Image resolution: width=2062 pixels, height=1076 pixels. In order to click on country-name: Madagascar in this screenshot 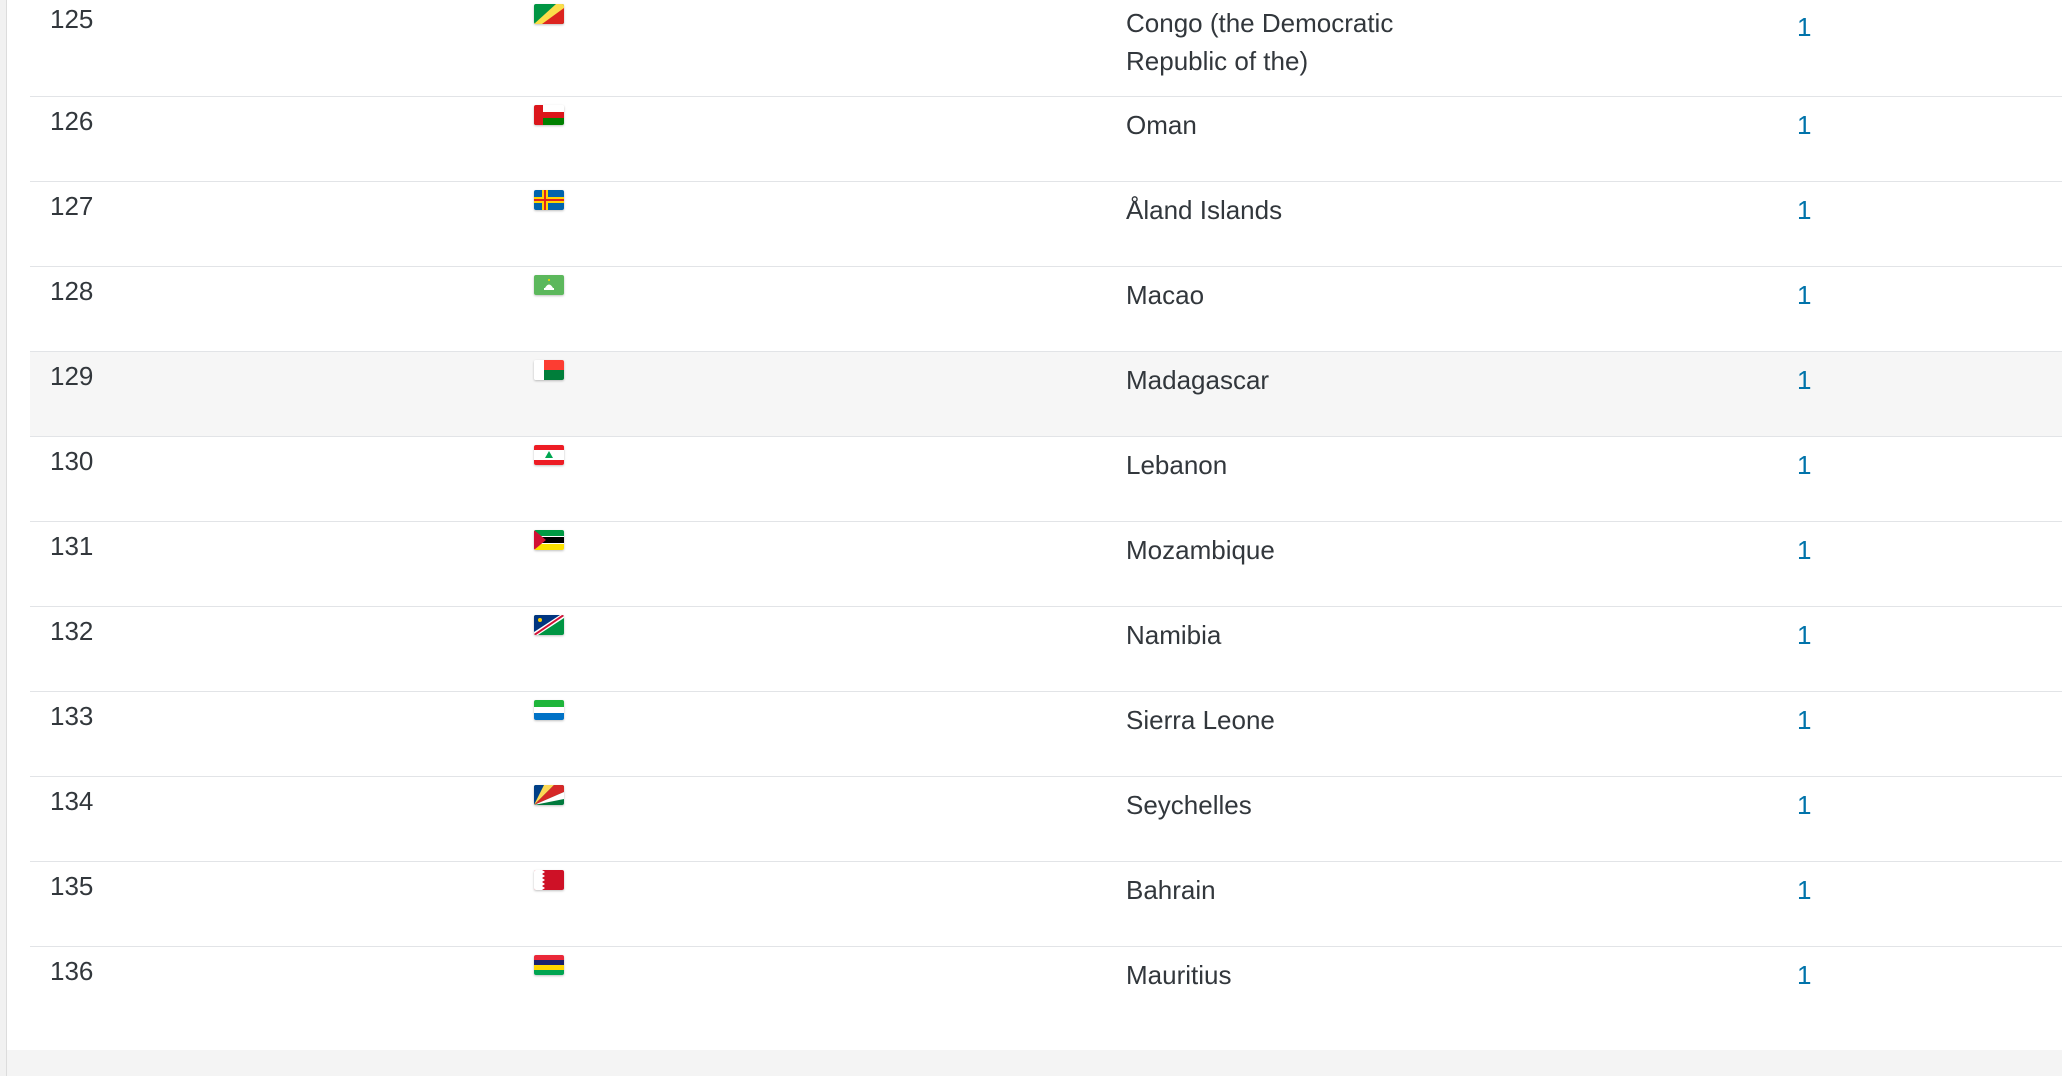, I will do `click(1198, 380)`.